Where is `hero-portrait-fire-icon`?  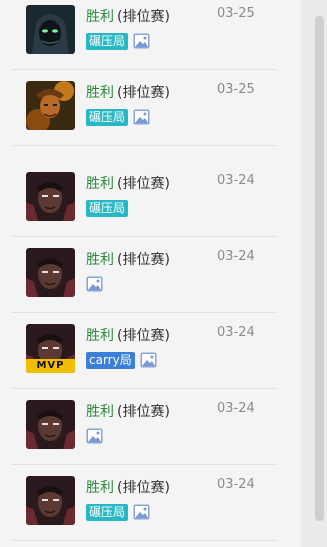
hero-portrait-fire-icon is located at coordinates (50, 105).